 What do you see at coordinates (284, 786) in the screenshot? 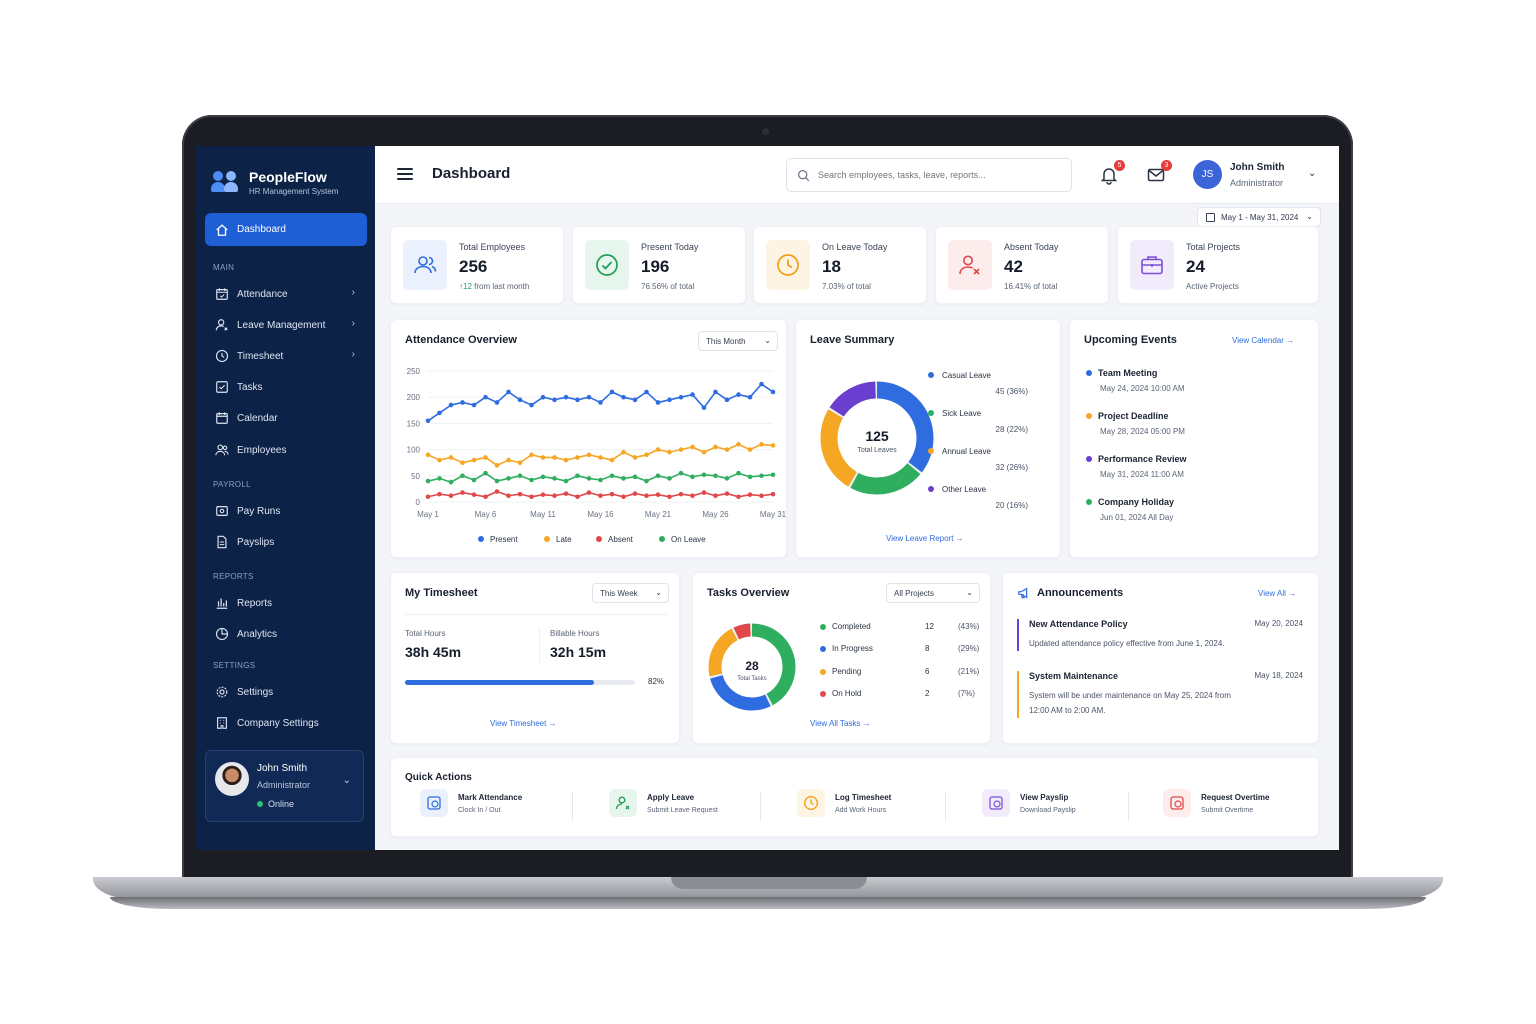
I see `sidebar-user-card: John Smith Administrator Online ⌄` at bounding box center [284, 786].